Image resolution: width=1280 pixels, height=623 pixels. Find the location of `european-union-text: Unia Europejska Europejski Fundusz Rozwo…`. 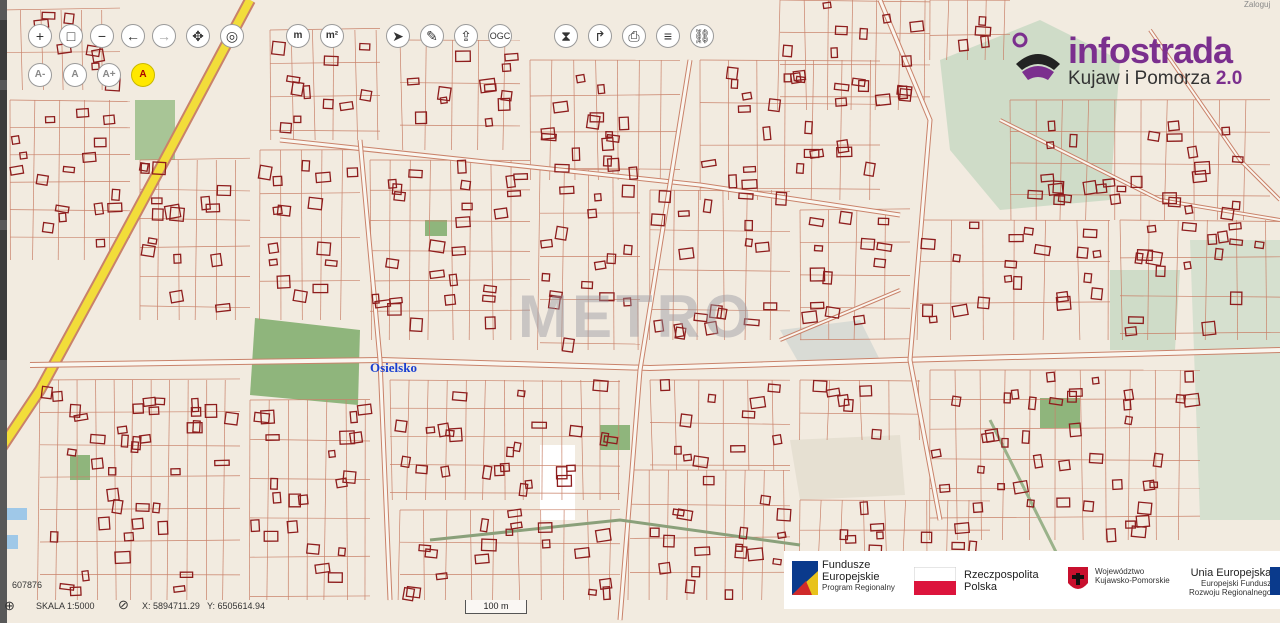

european-union-text: Unia Europejska Europejski Fundusz Rozwo… is located at coordinates (1230, 582).